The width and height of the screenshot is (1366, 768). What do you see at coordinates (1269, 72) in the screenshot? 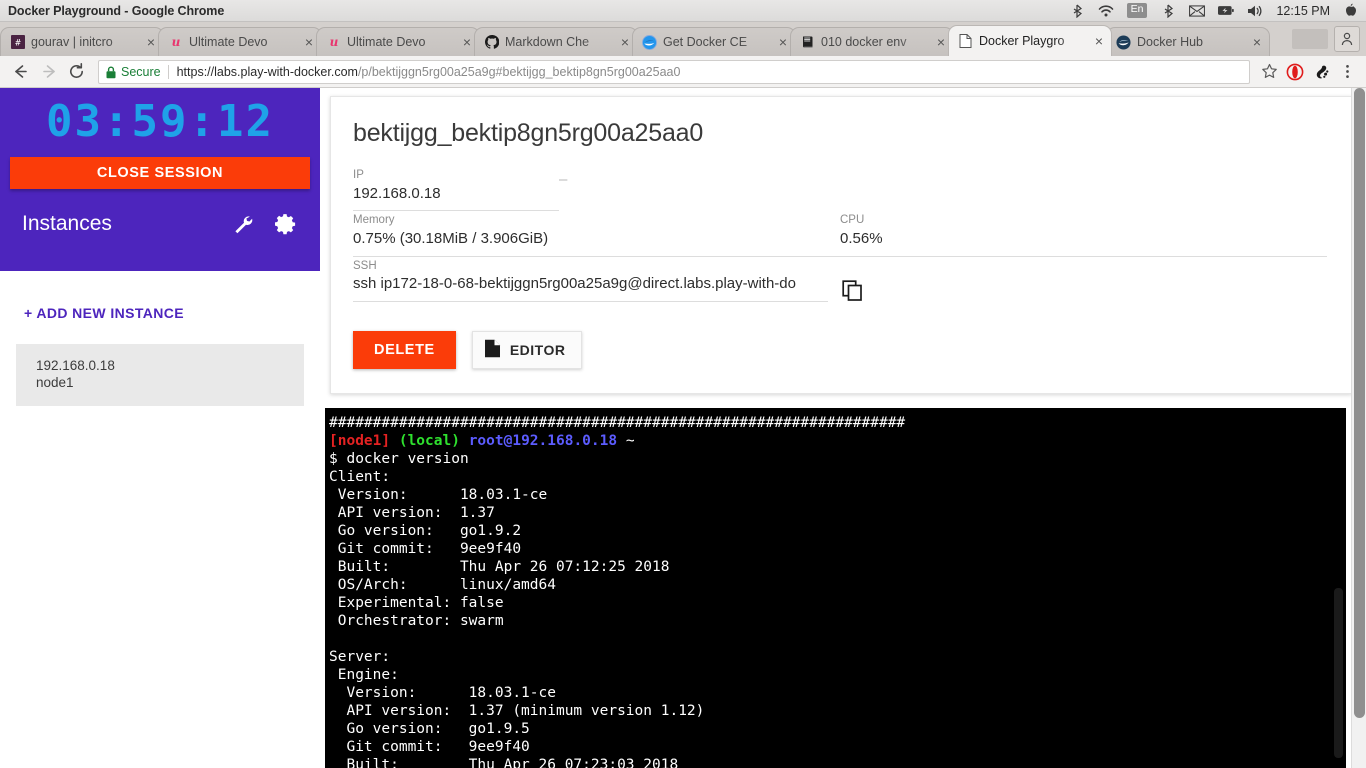
I see `star-icon` at bounding box center [1269, 72].